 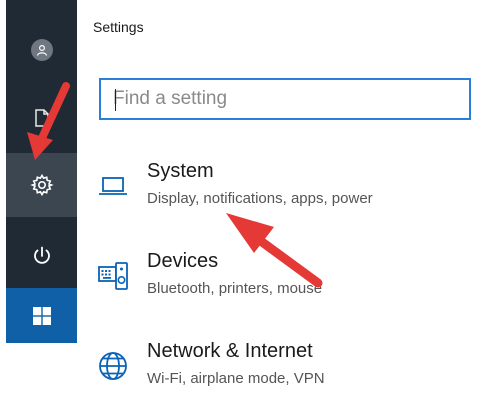 What do you see at coordinates (274, 250) in the screenshot?
I see `annotation-arrow-system` at bounding box center [274, 250].